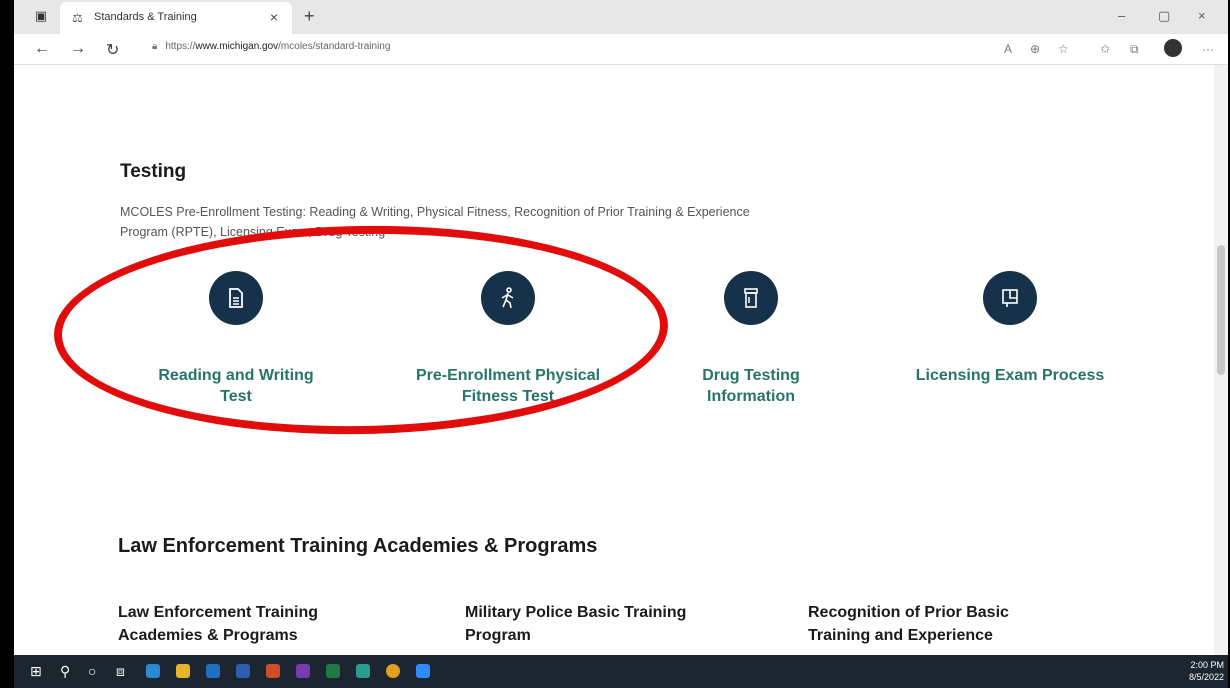 This screenshot has width=1230, height=688. What do you see at coordinates (621, 17) in the screenshot?
I see `tab-strip: ▣ ⚖ Standards & Training × + – ▢ ×` at bounding box center [621, 17].